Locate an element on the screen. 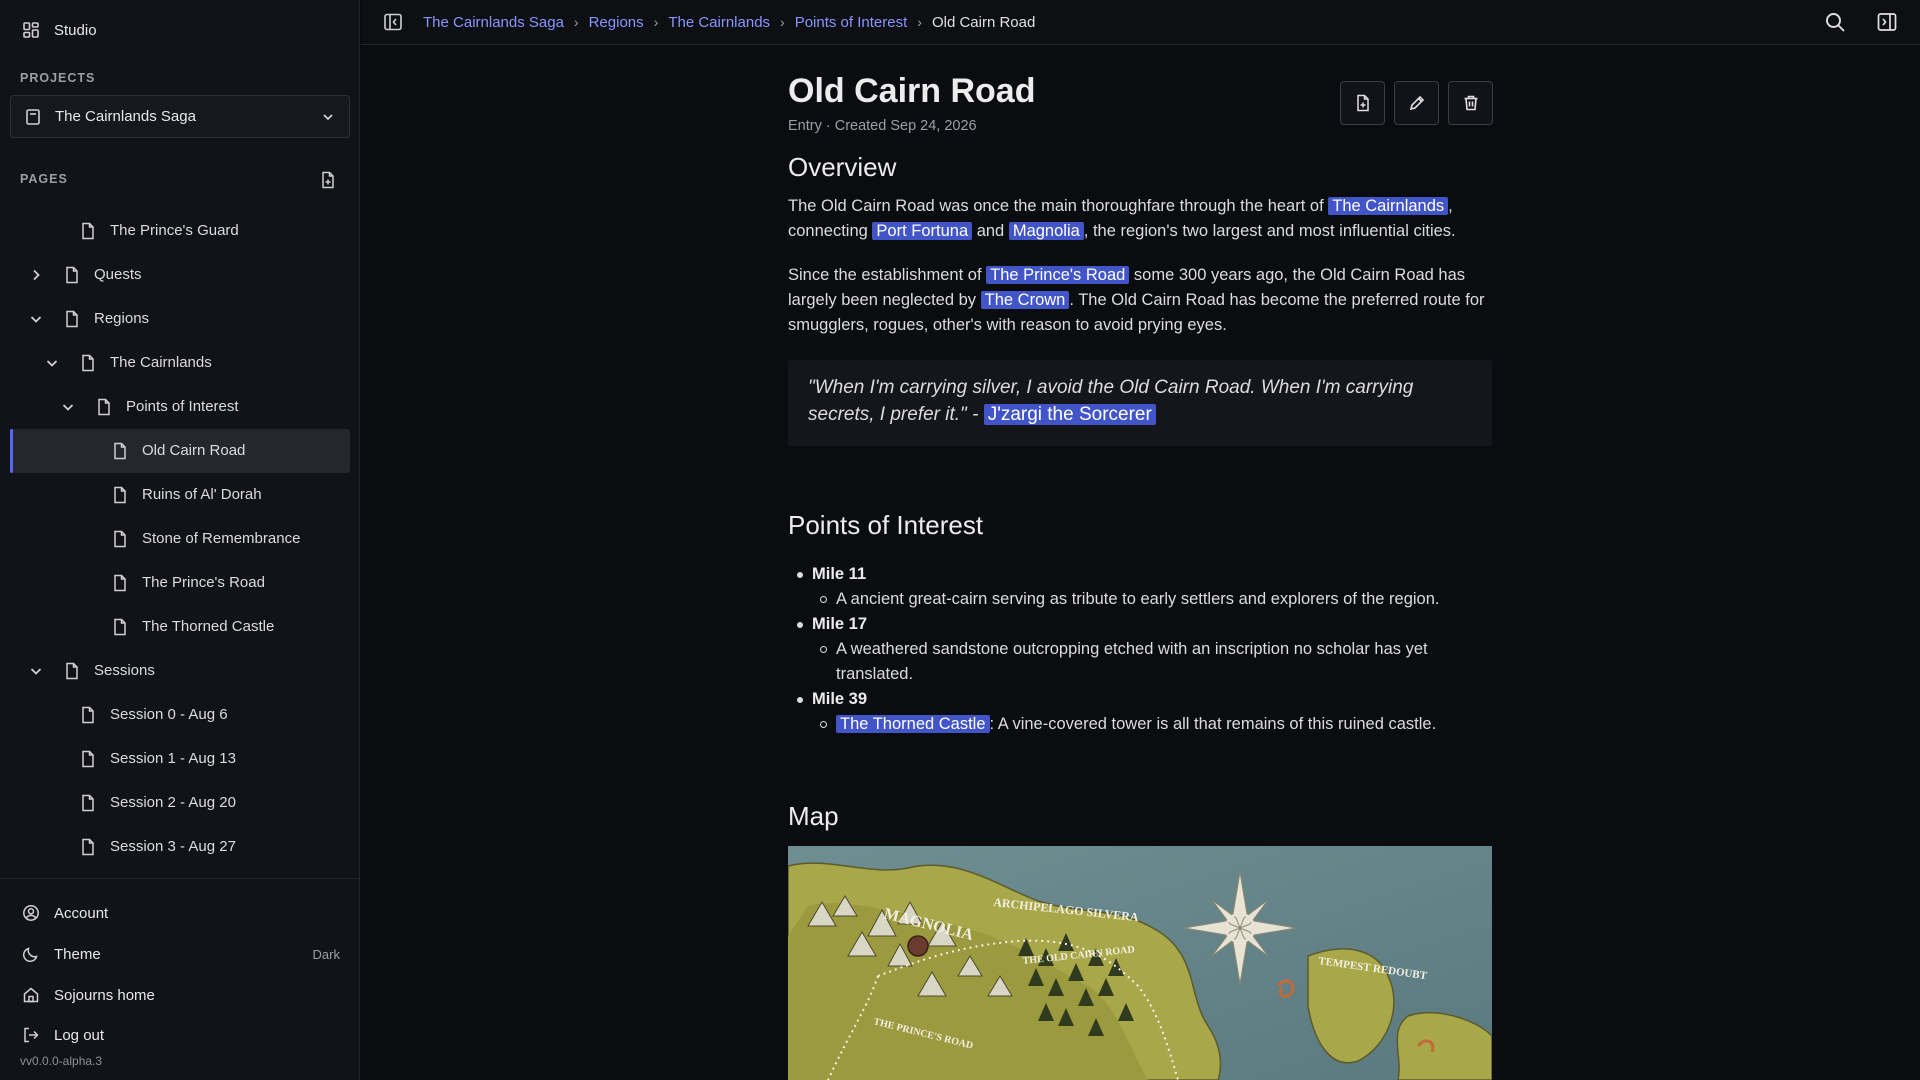 The image size is (1920, 1080). sidebar-footer: Account Theme Dark Sojourns home Log out is located at coordinates (180, 979).